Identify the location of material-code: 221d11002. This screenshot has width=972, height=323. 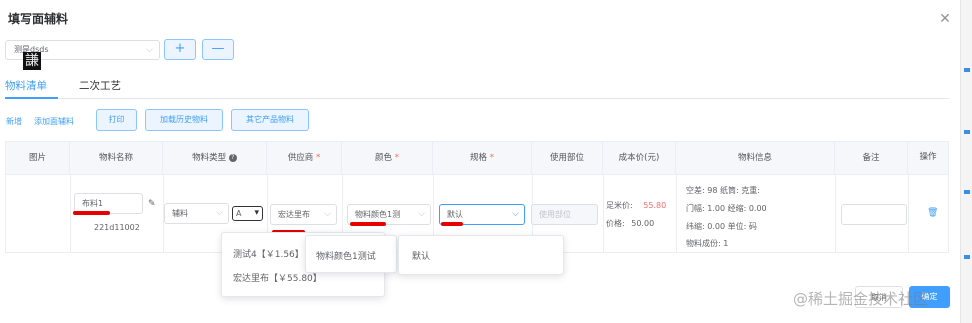
(117, 227).